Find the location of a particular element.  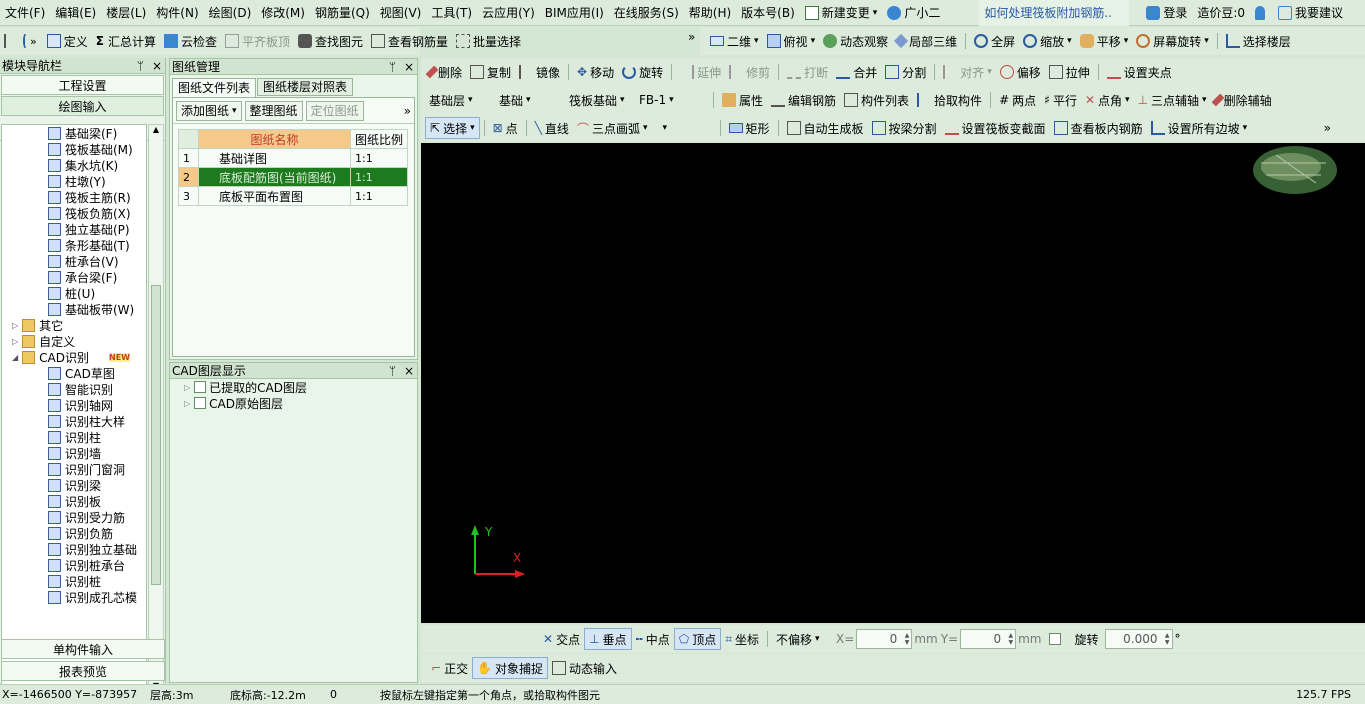

search-prompt: 如何处理筏板附加钢筋.. is located at coordinates (1054, 13).